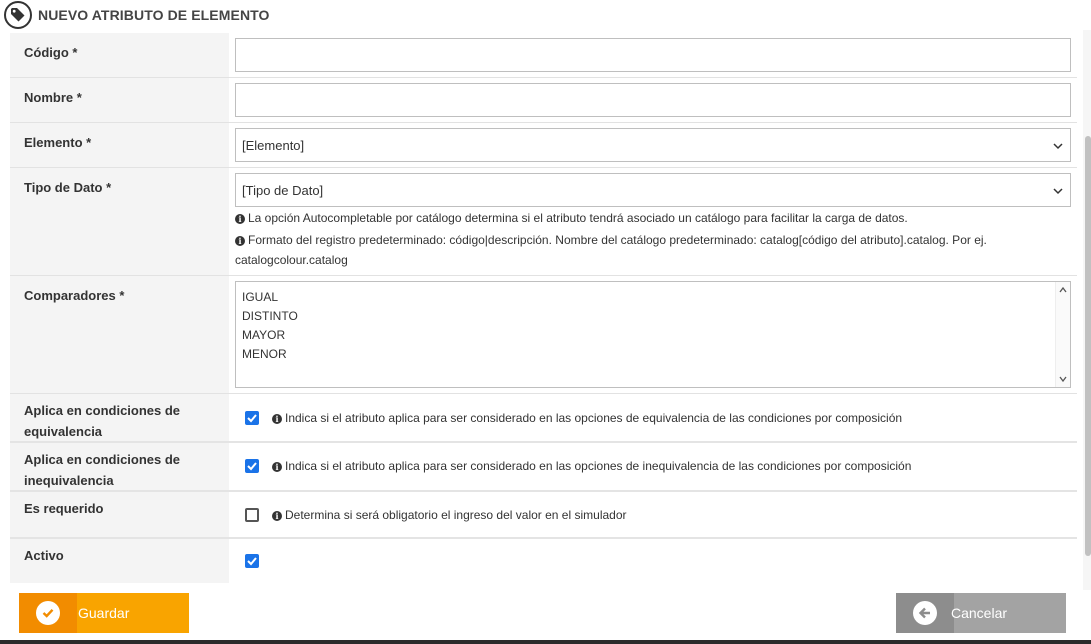  I want to click on row-nombre: Nombre *, so click(543, 100).